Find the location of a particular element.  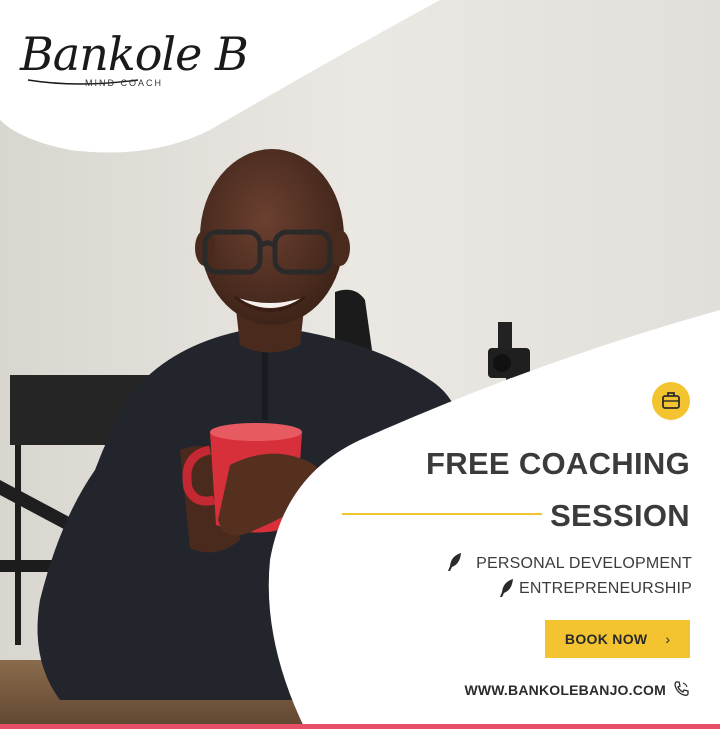

book-now-button: BOOK NOW › is located at coordinates (617, 639).